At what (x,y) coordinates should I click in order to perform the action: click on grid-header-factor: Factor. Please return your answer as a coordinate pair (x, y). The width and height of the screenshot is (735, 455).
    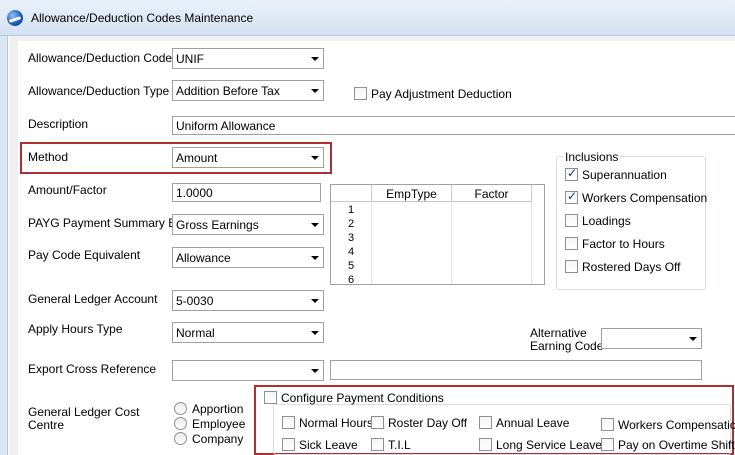
    Looking at the image, I should click on (492, 193).